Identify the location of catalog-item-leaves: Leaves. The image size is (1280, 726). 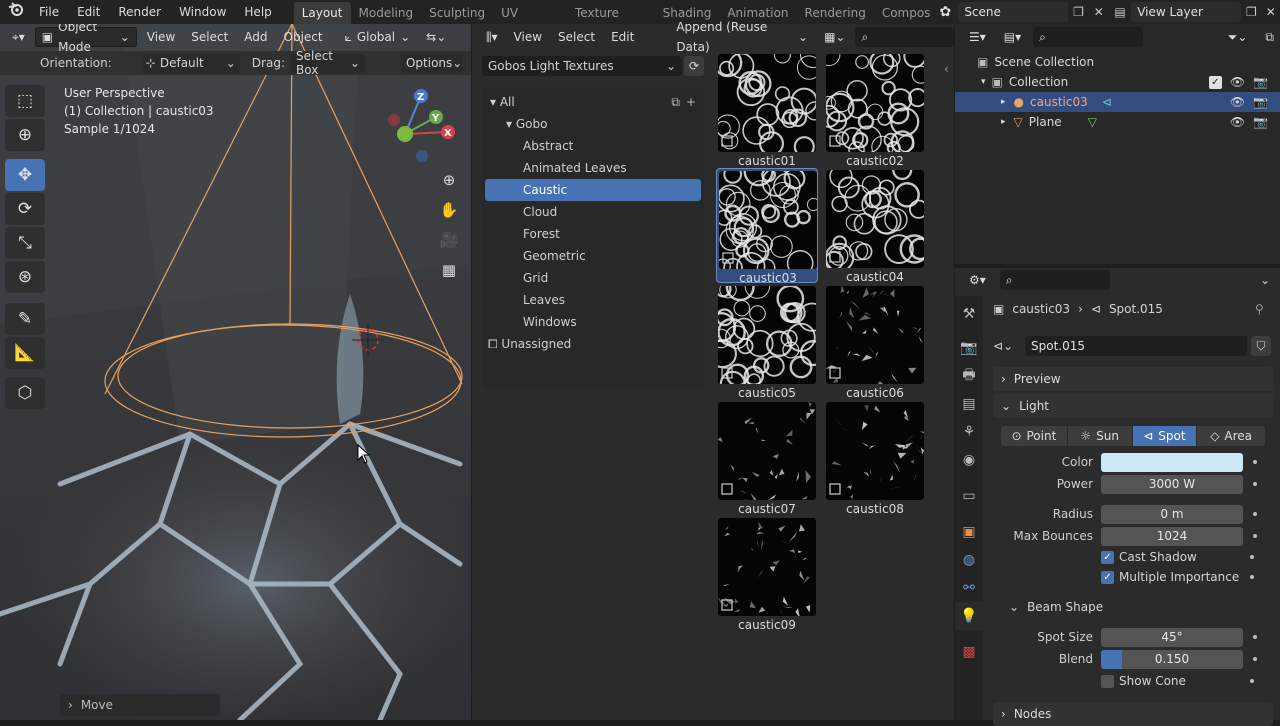
(593, 300).